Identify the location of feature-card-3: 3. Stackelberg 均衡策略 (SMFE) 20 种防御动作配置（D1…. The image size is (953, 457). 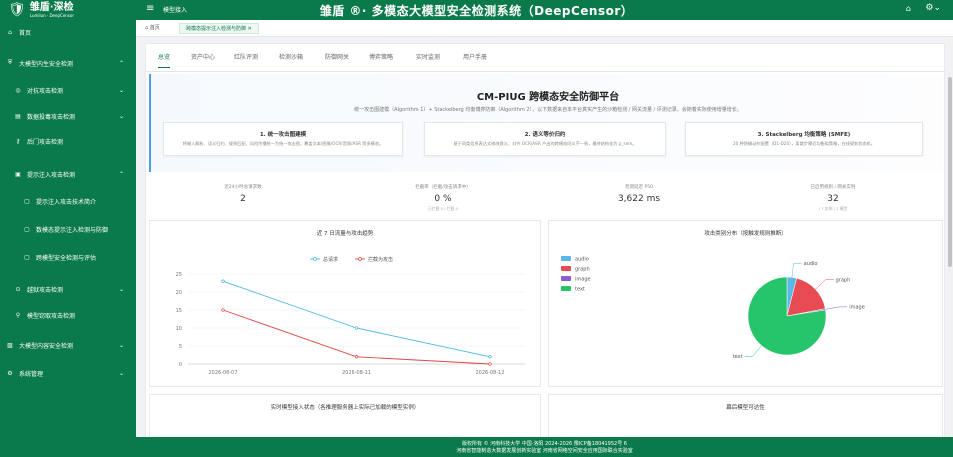
(804, 139).